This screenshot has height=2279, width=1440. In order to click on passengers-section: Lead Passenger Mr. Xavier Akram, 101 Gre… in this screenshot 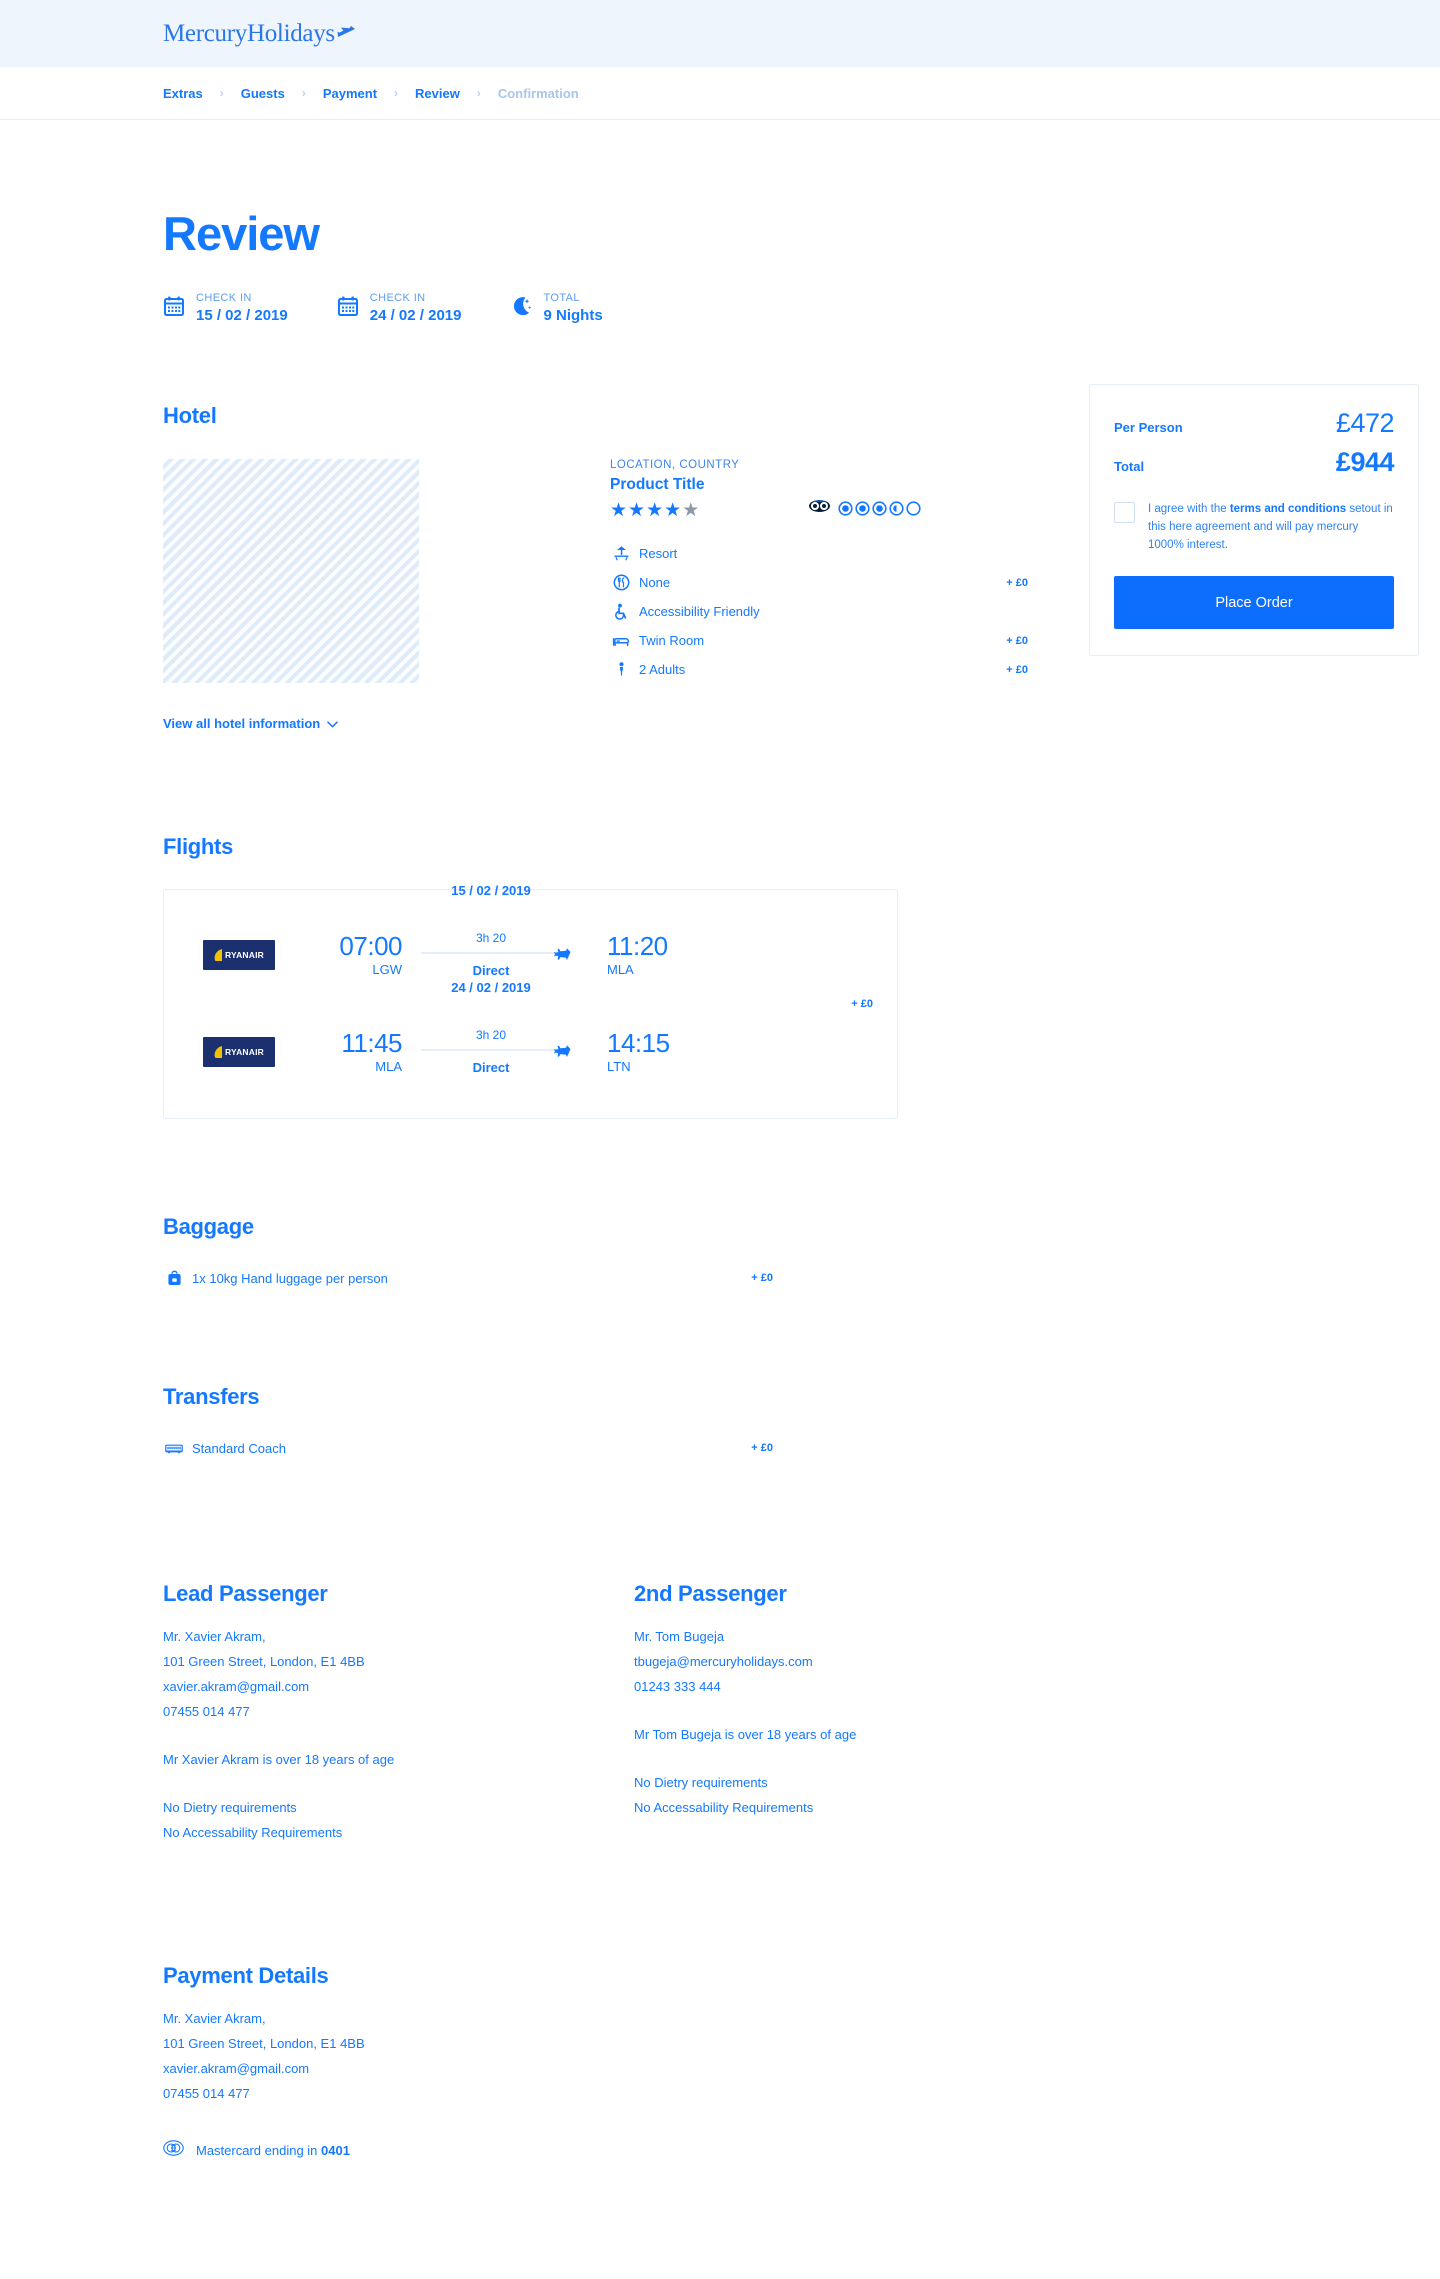, I will do `click(530, 1713)`.